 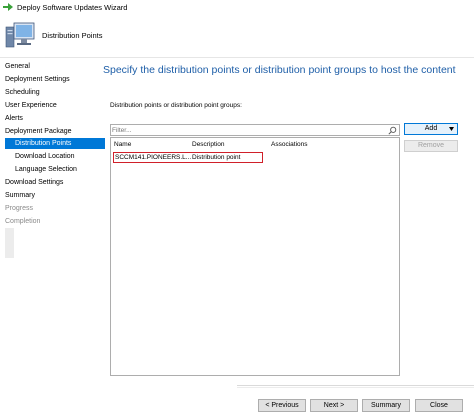 I want to click on nav-item-completion: Completion, so click(x=23, y=221).